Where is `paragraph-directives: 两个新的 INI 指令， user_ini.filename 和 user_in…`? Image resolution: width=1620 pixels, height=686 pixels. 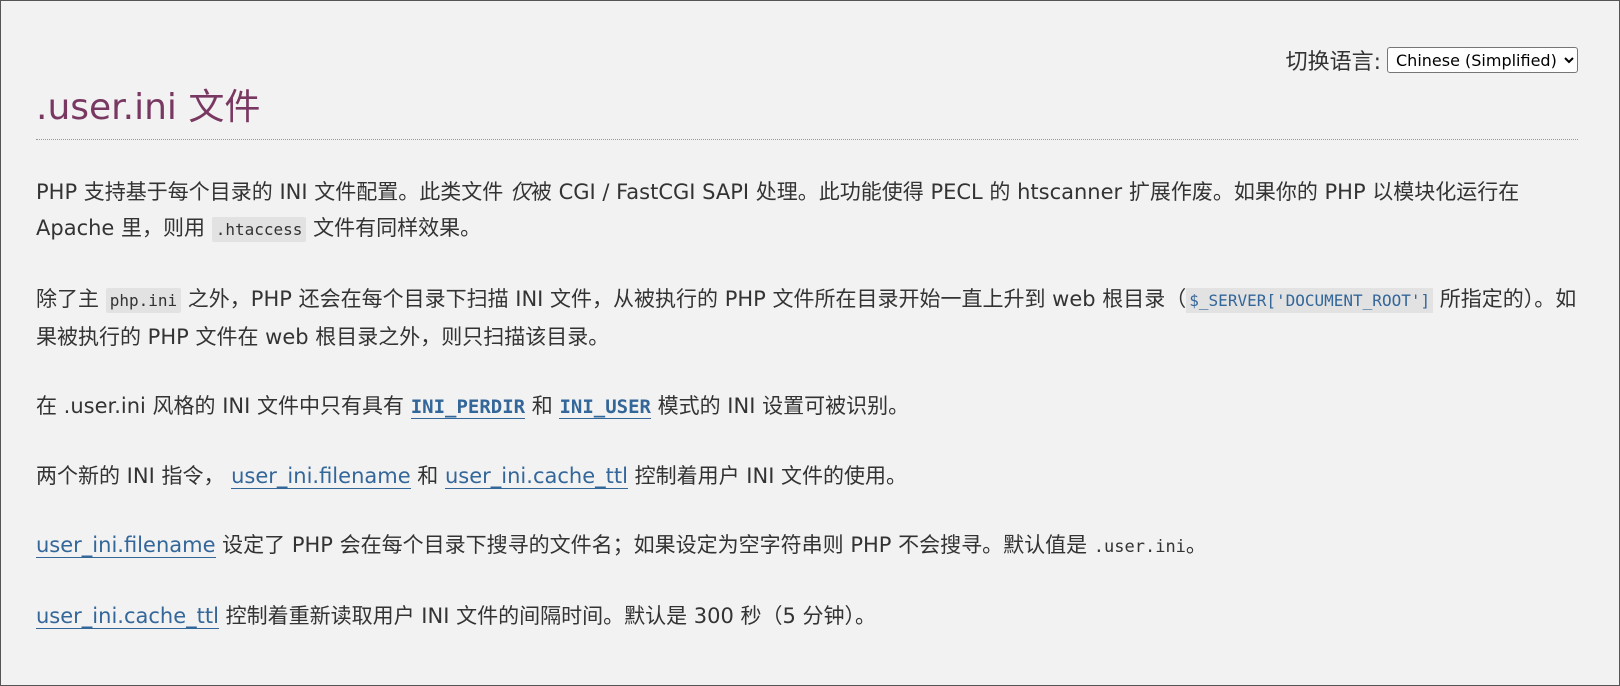
paragraph-directives: 两个新的 INI 指令， user_ini.filename 和 user_in… is located at coordinates (472, 476).